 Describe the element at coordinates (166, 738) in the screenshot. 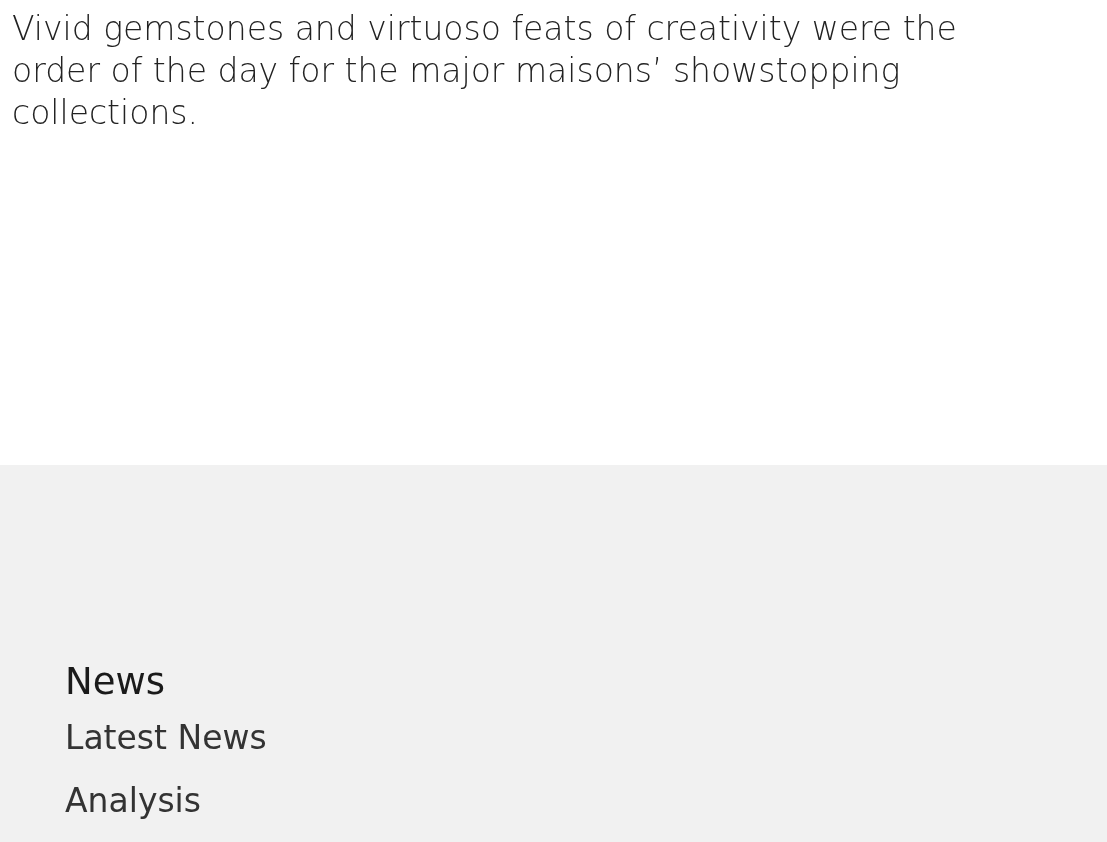

I see `footer-link: Latest News` at that location.